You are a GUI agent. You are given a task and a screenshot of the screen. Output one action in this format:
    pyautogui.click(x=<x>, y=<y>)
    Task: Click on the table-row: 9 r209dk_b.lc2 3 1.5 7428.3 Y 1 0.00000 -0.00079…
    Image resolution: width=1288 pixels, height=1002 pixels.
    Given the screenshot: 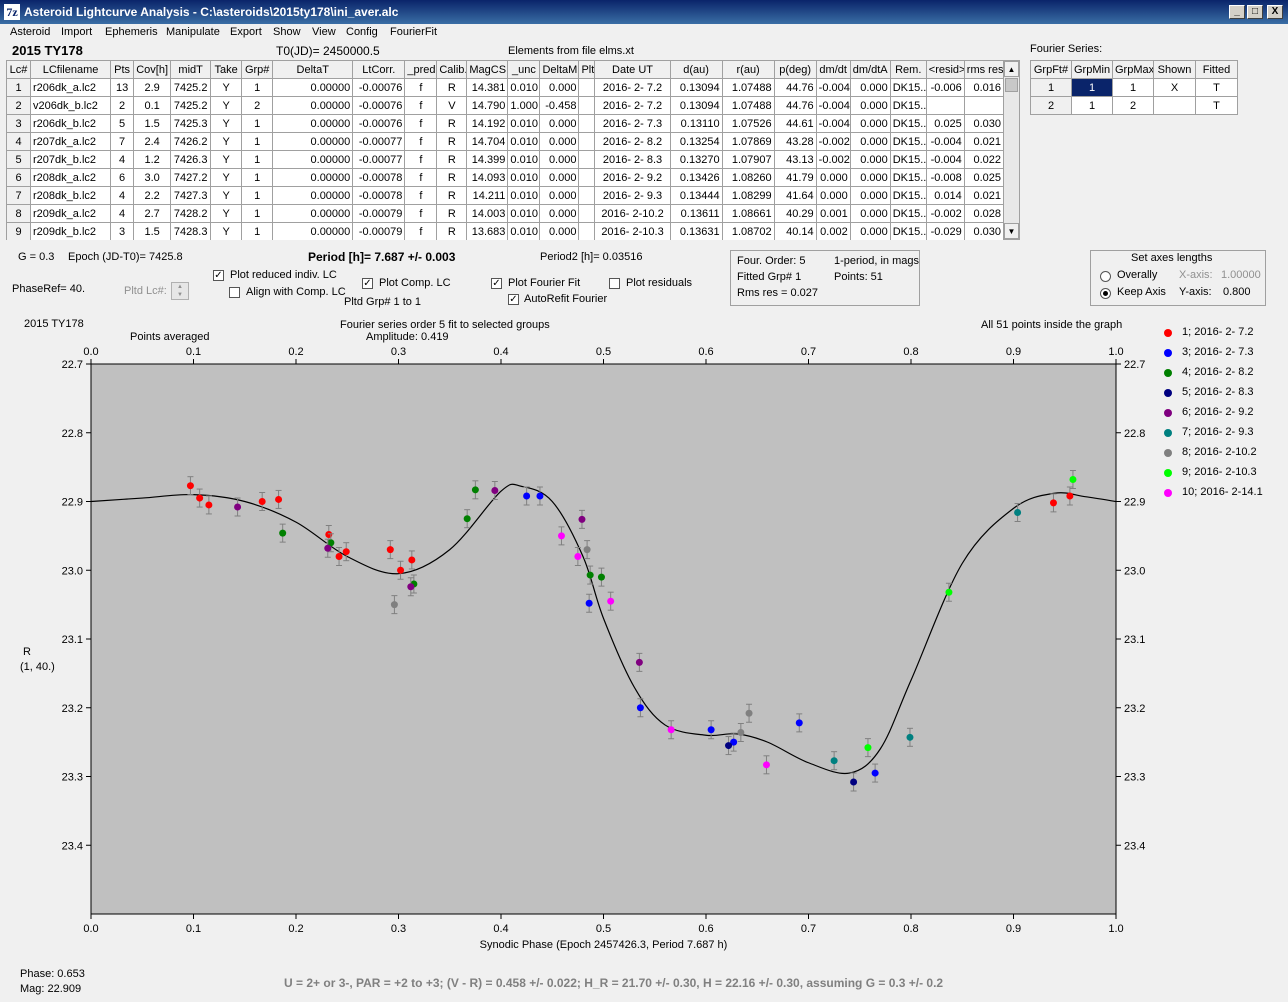 What is the action you would take?
    pyautogui.click(x=505, y=231)
    